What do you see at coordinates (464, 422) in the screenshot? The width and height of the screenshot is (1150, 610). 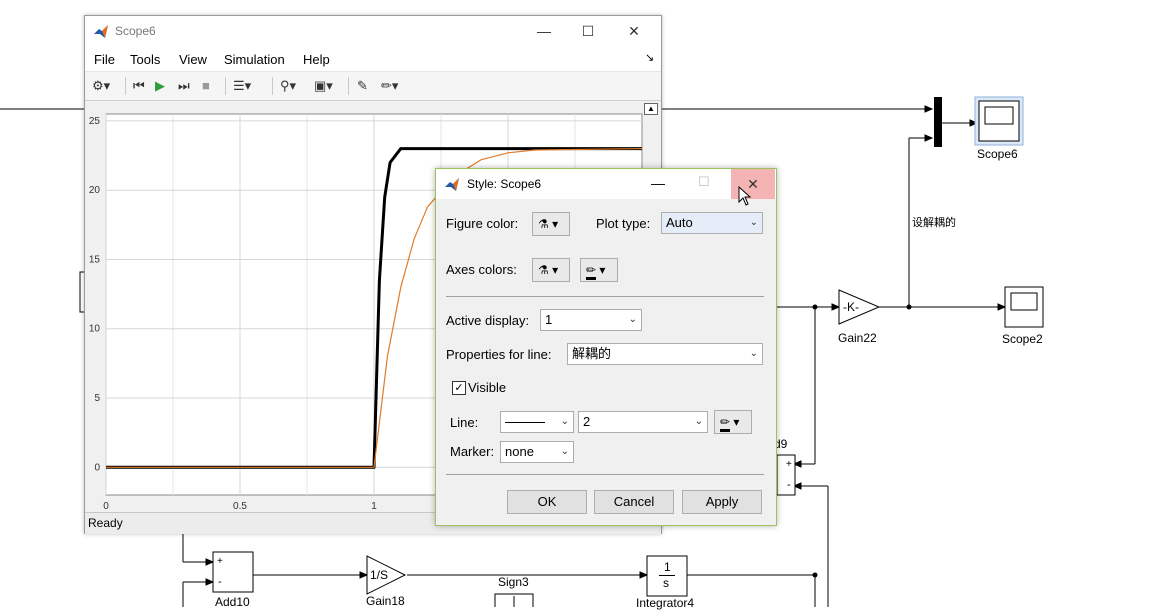 I see `line-label: Line:` at bounding box center [464, 422].